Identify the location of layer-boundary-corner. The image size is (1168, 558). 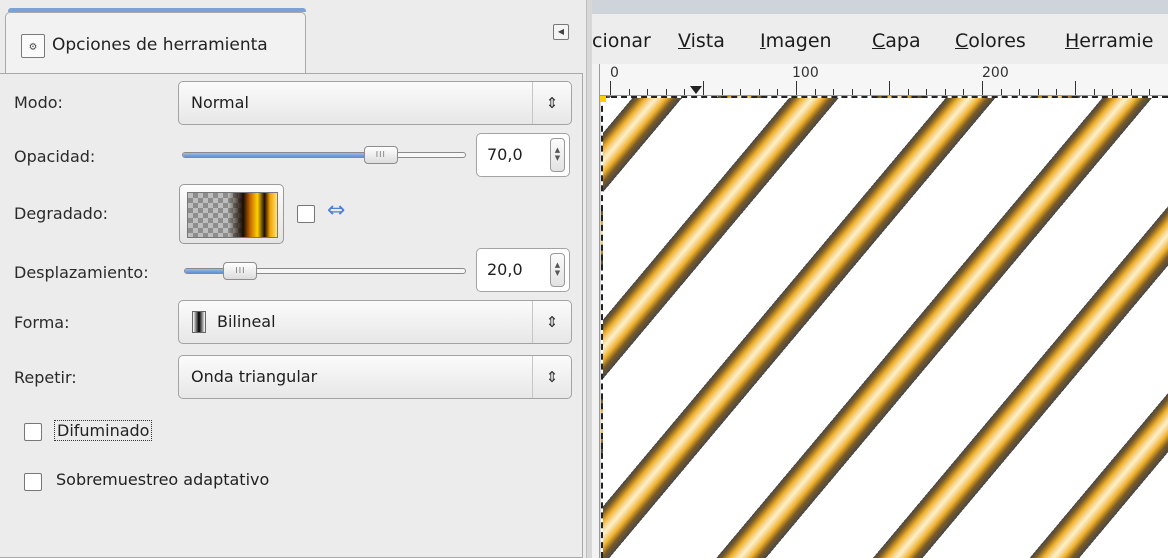
(603, 99).